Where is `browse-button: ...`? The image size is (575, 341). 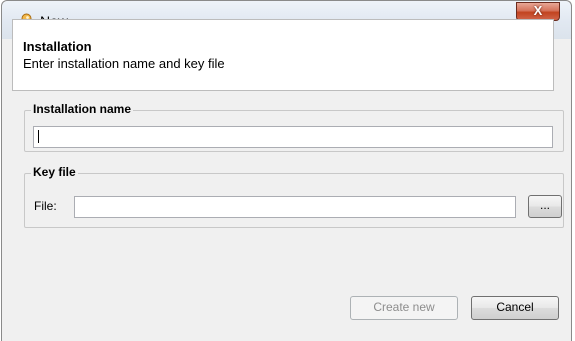
browse-button: ... is located at coordinates (545, 206).